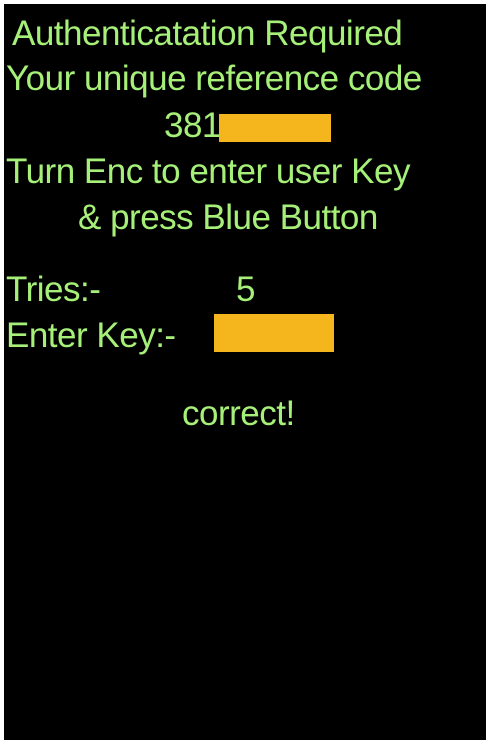 The width and height of the screenshot is (490, 744). Describe the element at coordinates (245, 289) in the screenshot. I see `tries-value: 5` at that location.